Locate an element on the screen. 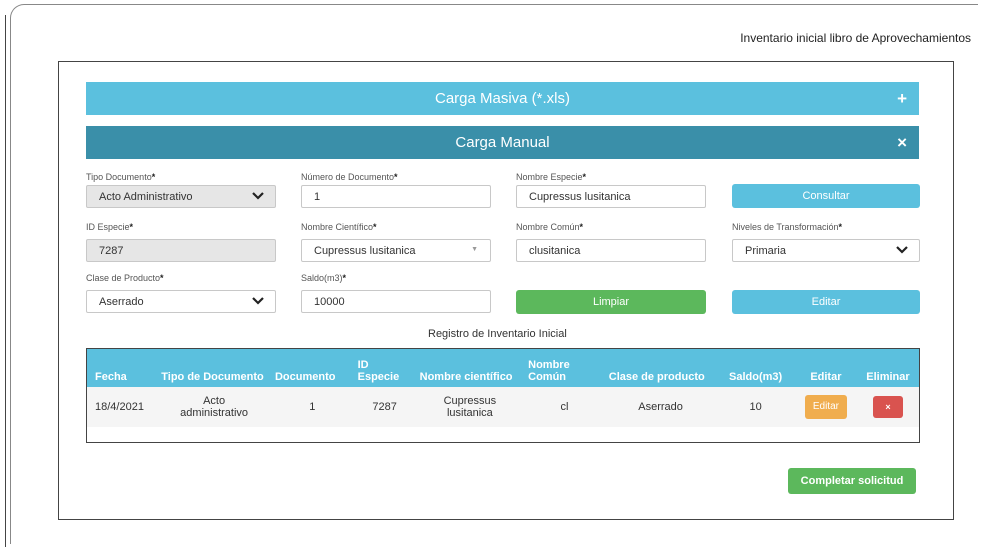 This screenshot has height=547, width=981. niveles-transformacion-value: Primaria is located at coordinates (765, 250).